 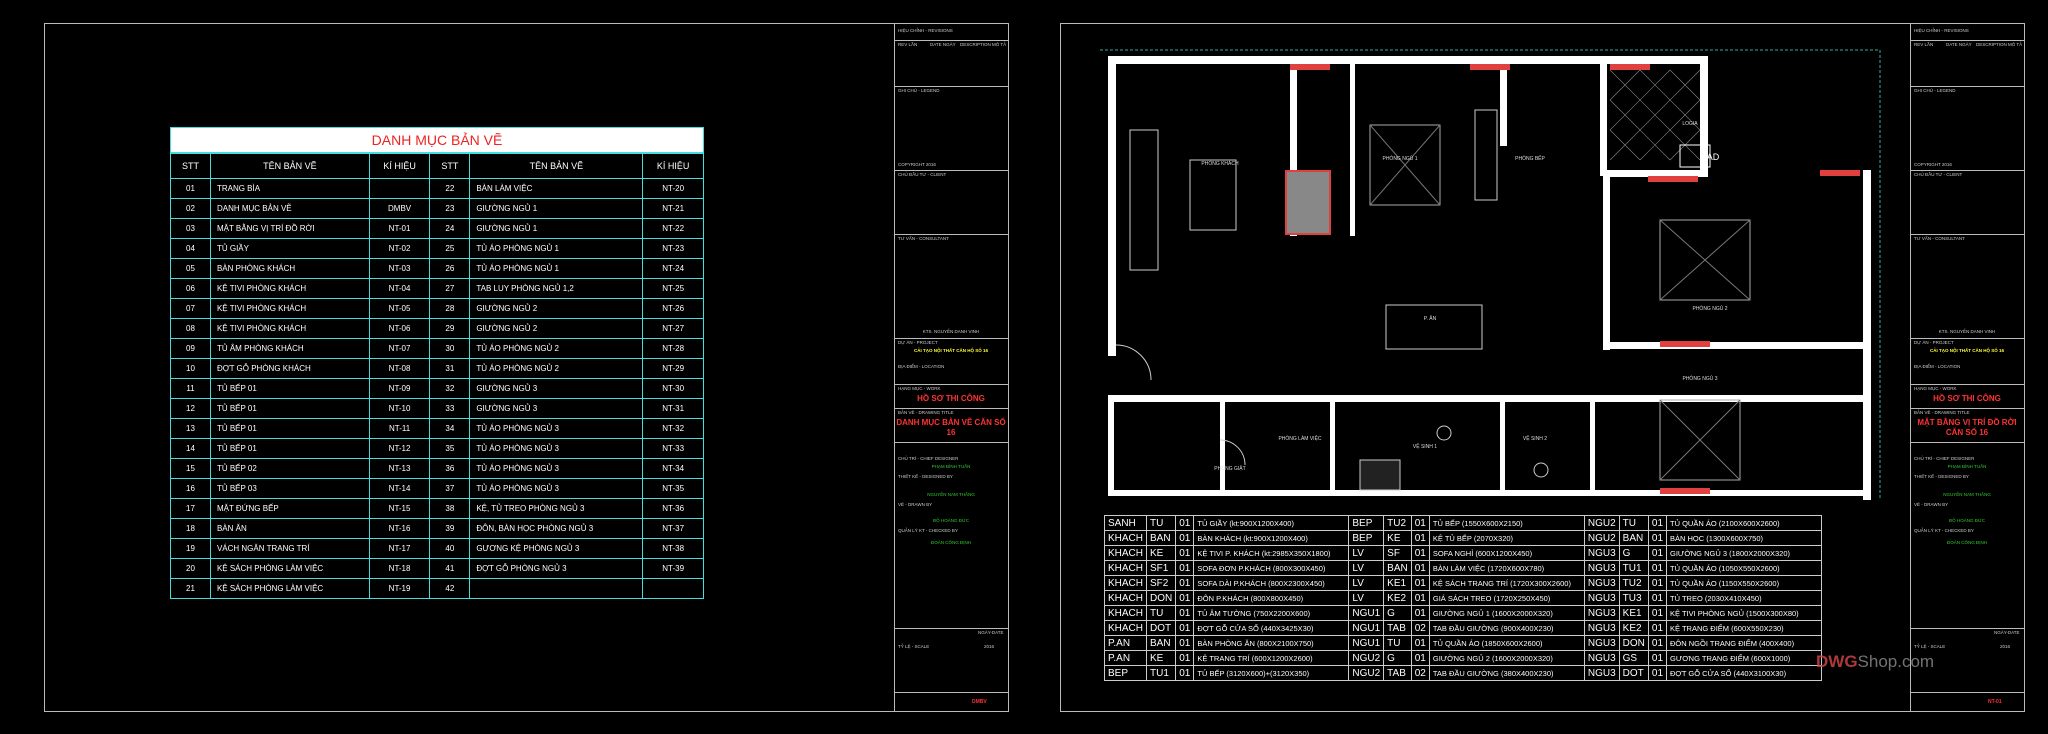 What do you see at coordinates (1506, 613) in the screenshot?
I see `table-cell: GIƯỜNG NGỦ 1 (1600X2000X320)` at bounding box center [1506, 613].